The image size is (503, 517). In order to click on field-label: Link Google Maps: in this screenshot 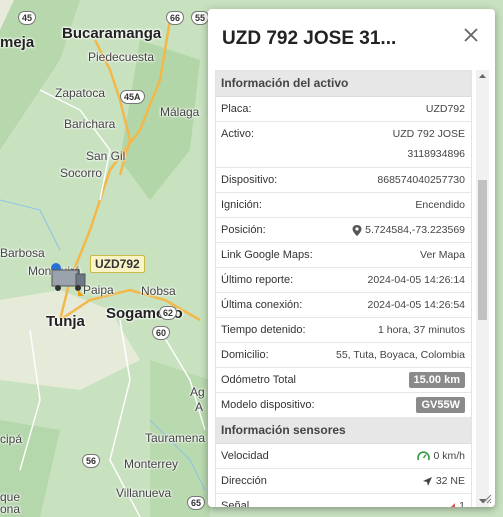, I will do `click(267, 255)`.